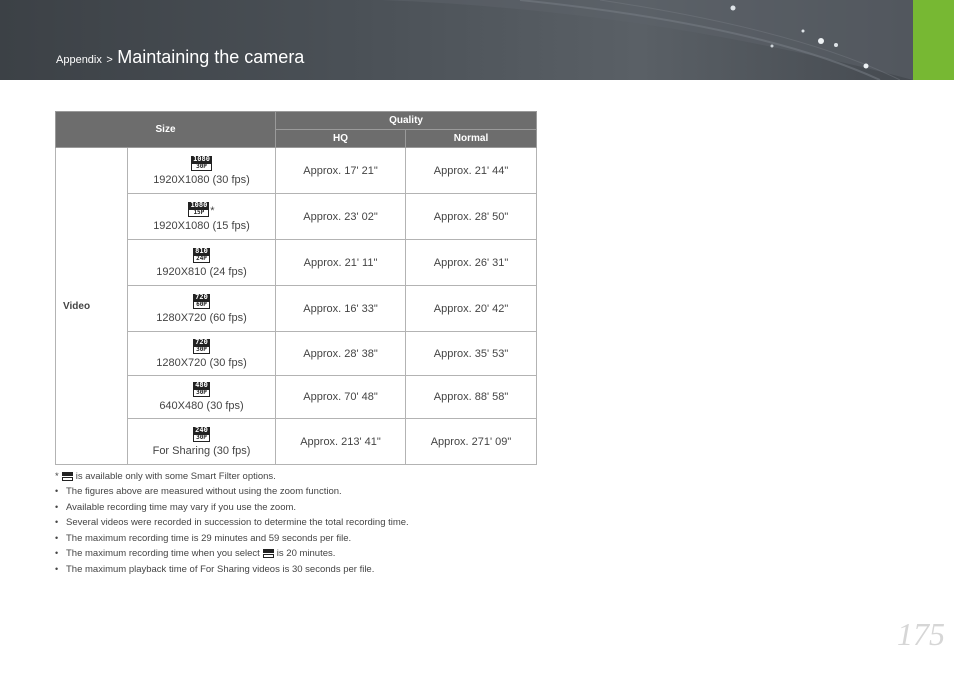 Image resolution: width=954 pixels, height=676 pixels. I want to click on normal-time: Approx. 35' 53", so click(471, 353).